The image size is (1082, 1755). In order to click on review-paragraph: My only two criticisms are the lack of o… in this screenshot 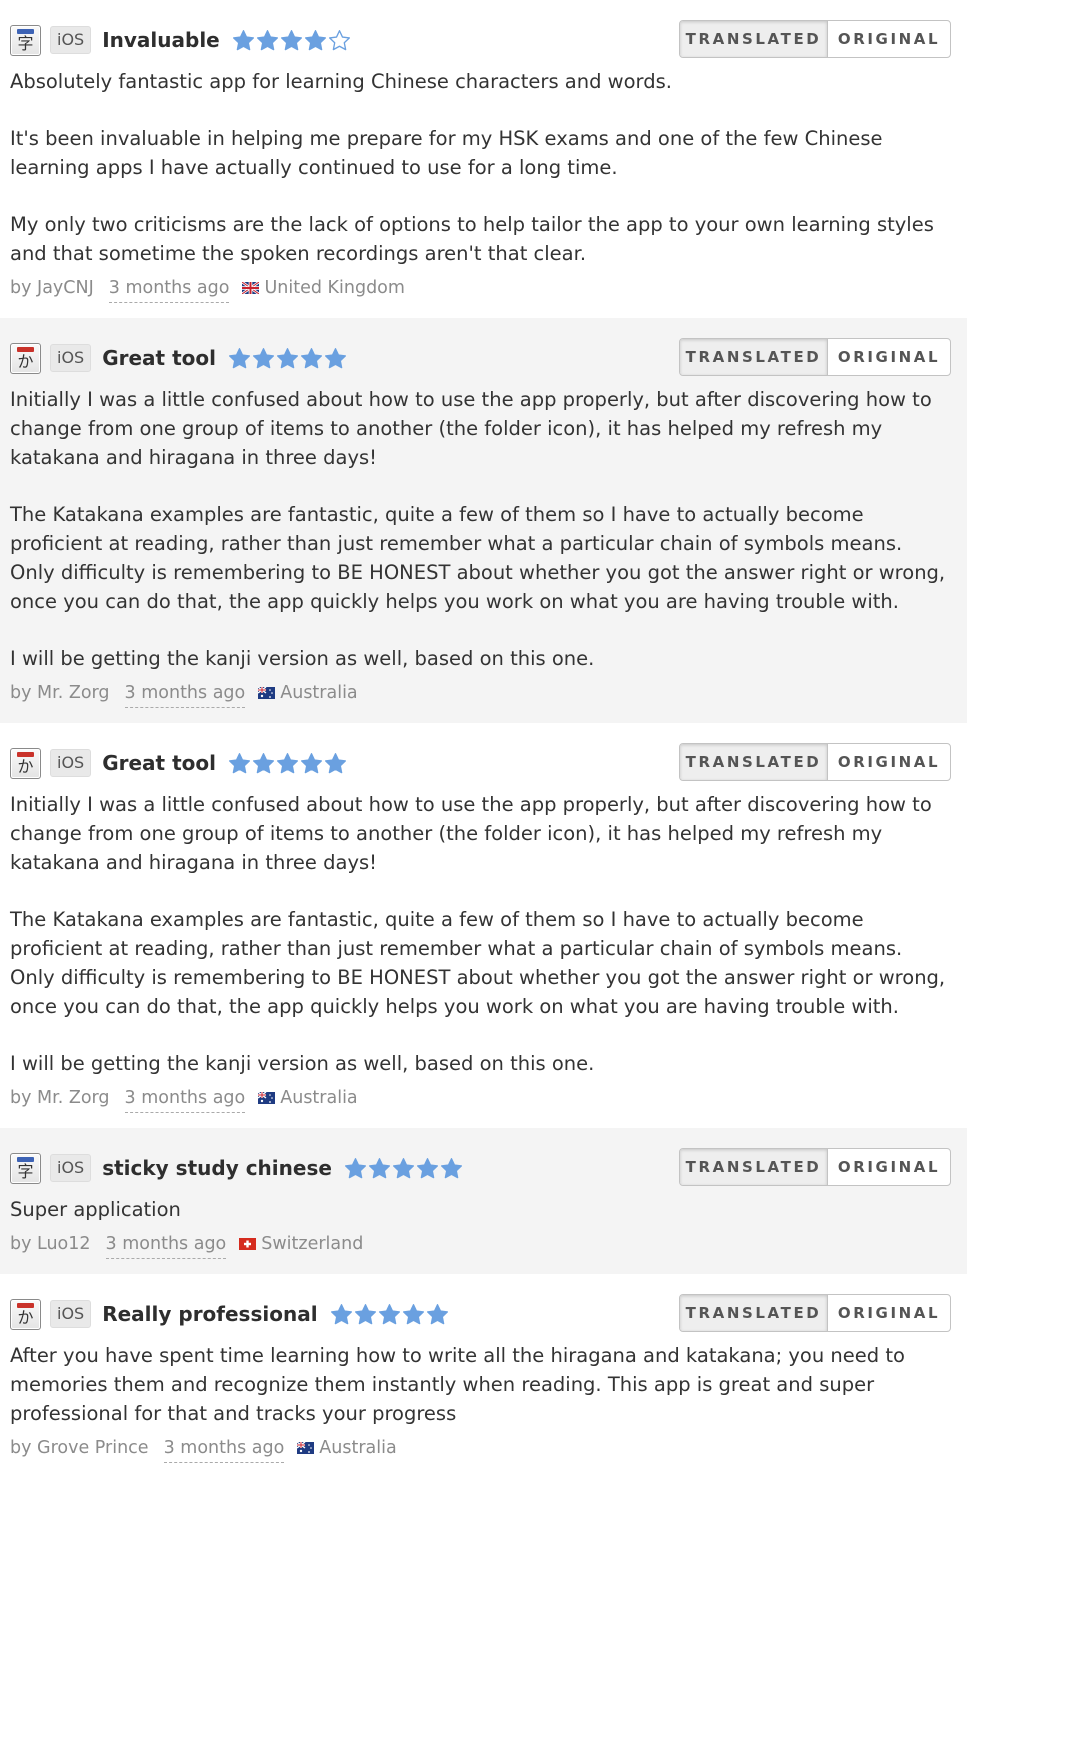, I will do `click(472, 239)`.